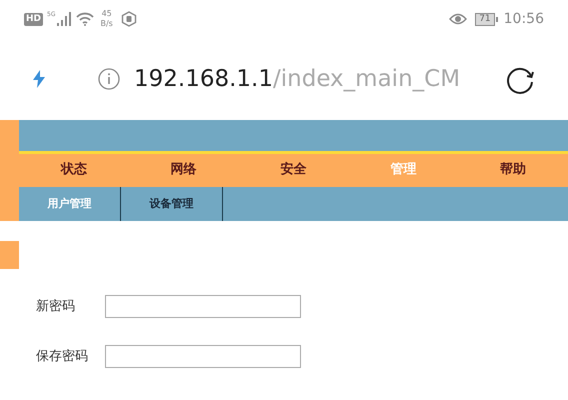 Image resolution: width=568 pixels, height=400 pixels. What do you see at coordinates (9, 255) in the screenshot?
I see `side-strip` at bounding box center [9, 255].